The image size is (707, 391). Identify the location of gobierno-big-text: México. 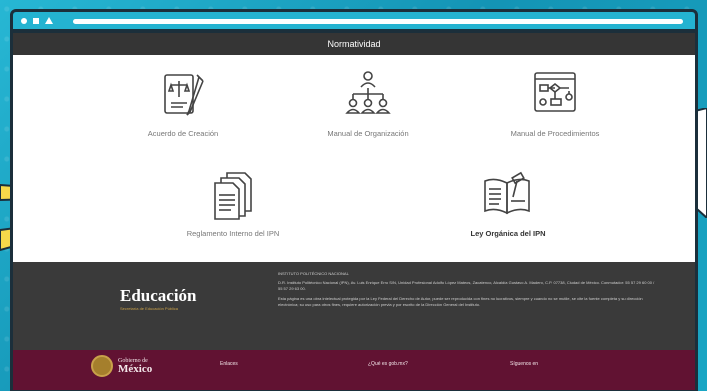
(135, 369).